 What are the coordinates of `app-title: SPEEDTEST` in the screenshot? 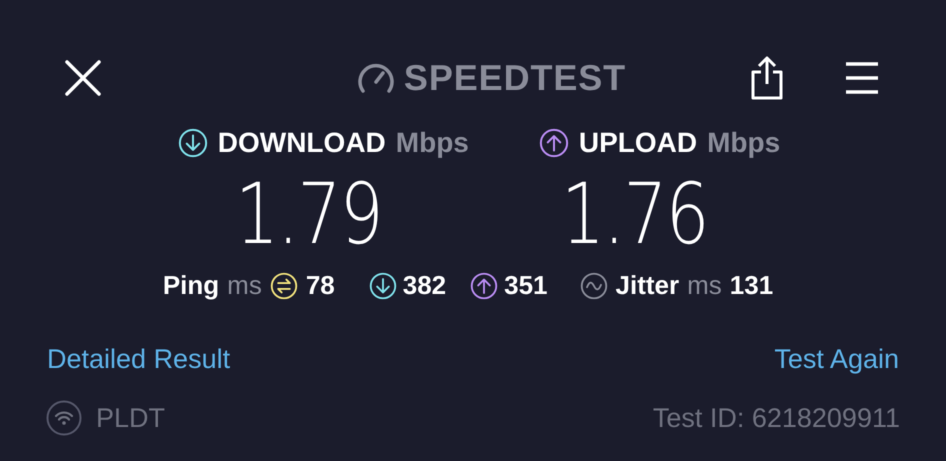 It's located at (515, 78).